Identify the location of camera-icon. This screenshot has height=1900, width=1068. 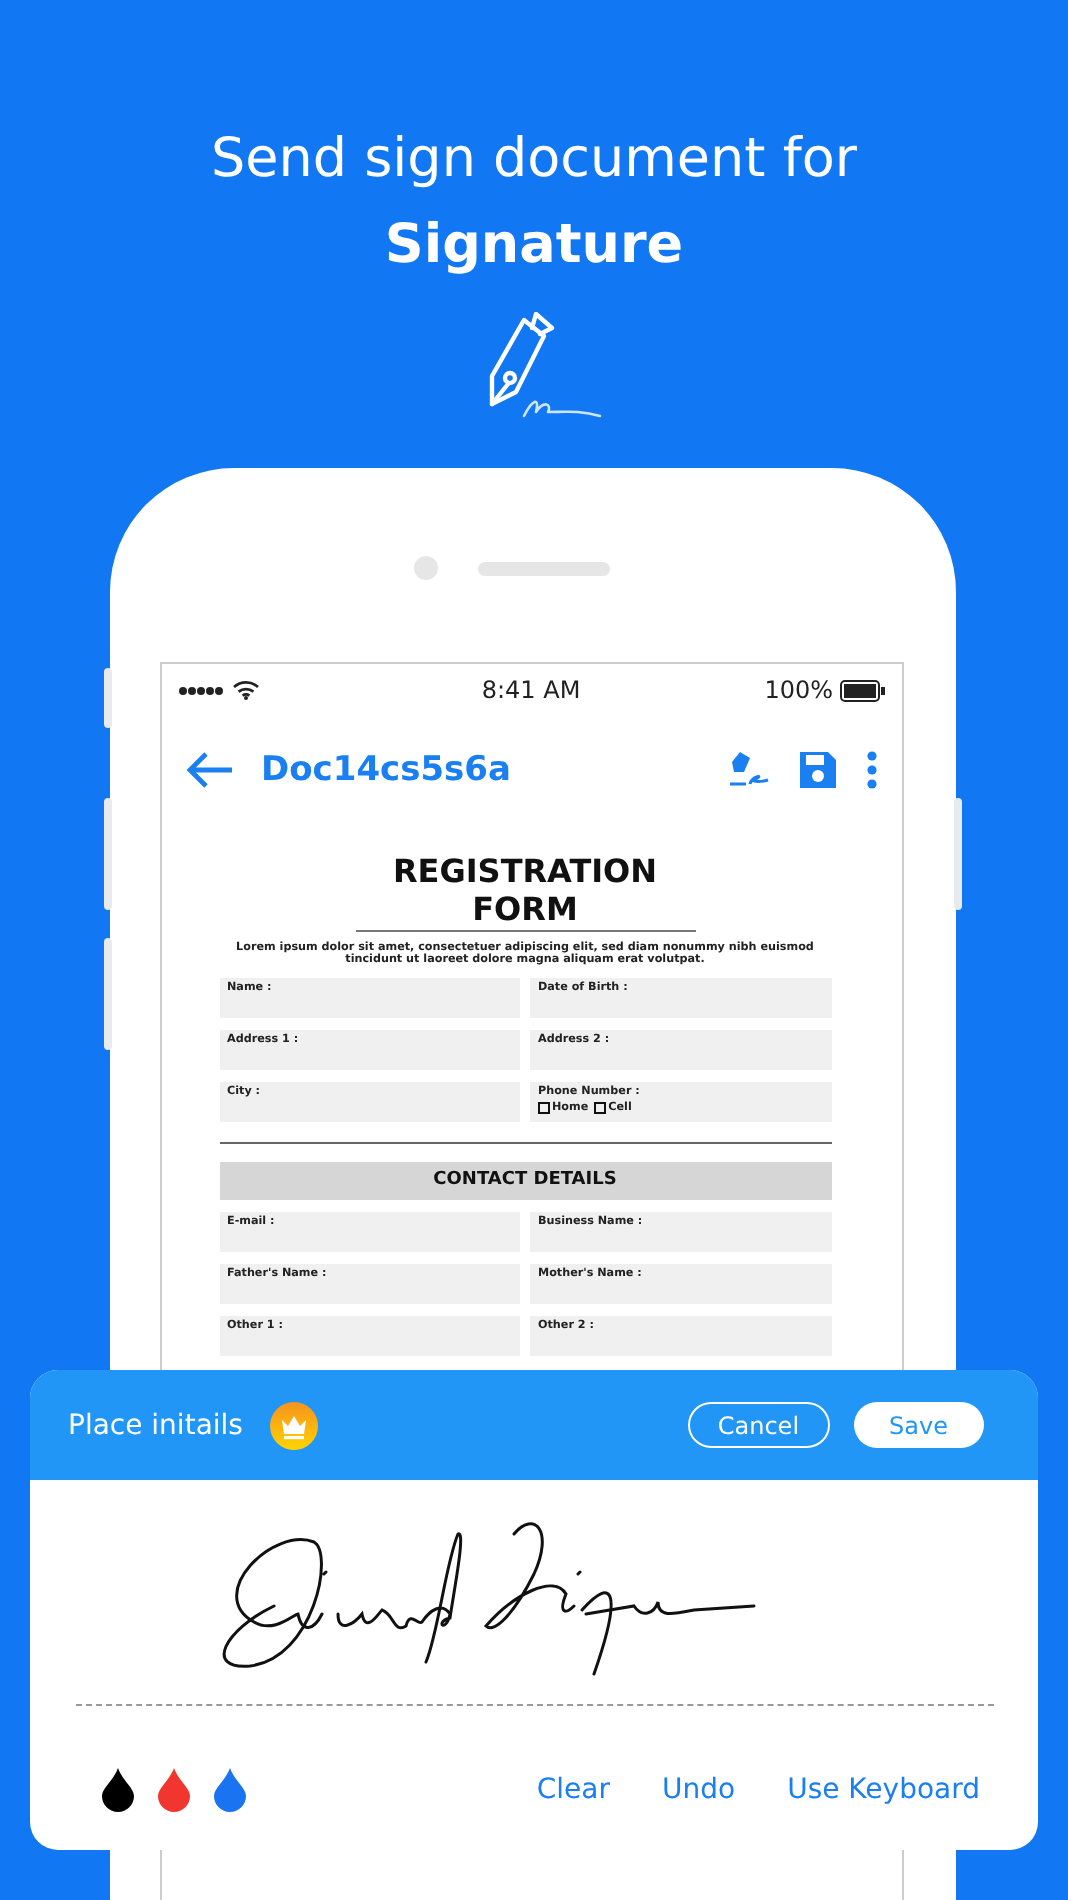
(425, 568).